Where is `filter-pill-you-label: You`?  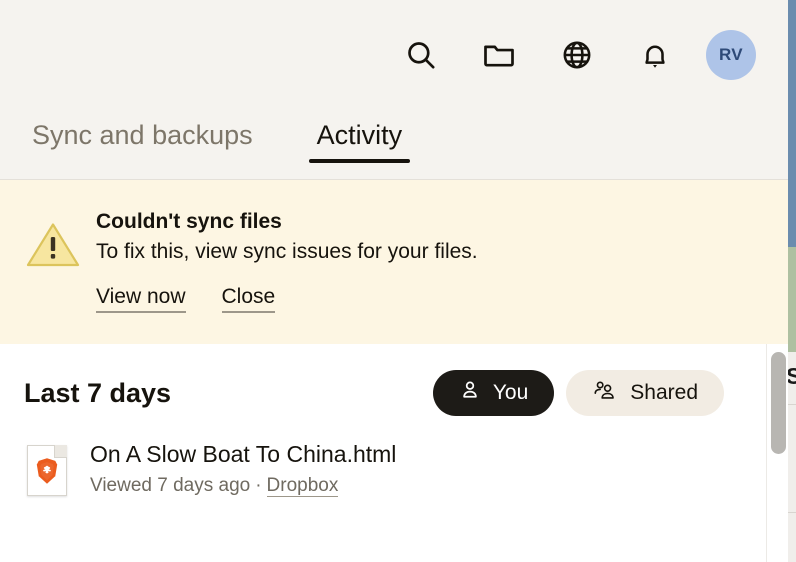
filter-pill-you-label: You is located at coordinates (510, 392).